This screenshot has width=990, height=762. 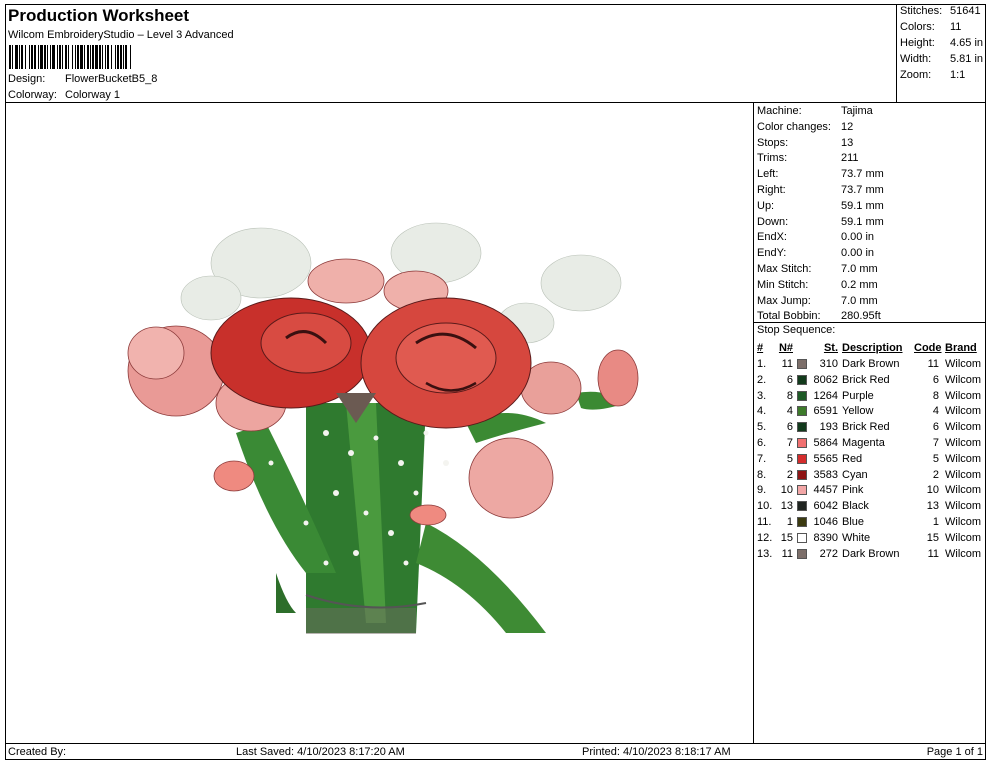 What do you see at coordinates (825, 458) in the screenshot?
I see `stitch-count: 5565` at bounding box center [825, 458].